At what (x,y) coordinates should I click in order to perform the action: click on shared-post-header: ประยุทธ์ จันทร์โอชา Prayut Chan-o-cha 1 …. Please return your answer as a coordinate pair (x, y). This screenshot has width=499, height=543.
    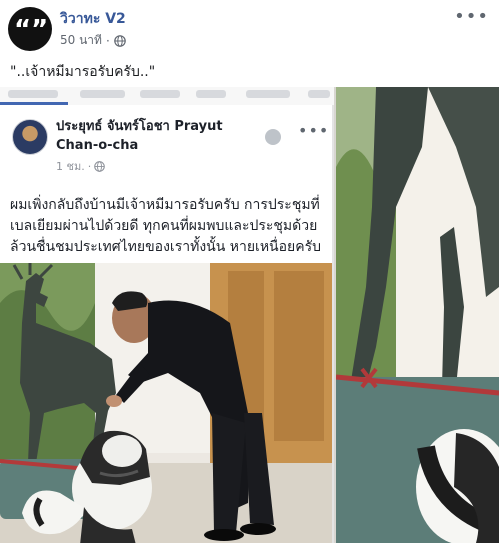
    Looking at the image, I should click on (166, 141).